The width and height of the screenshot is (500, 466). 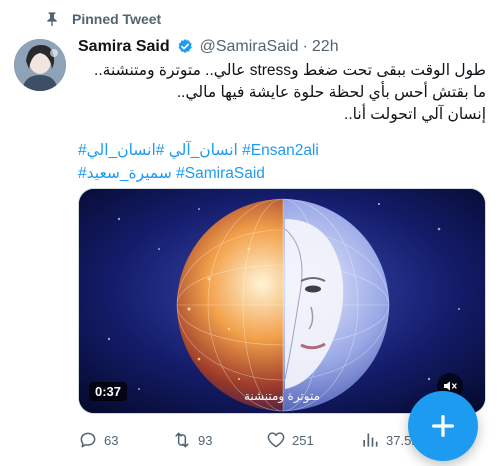 What do you see at coordinates (290, 440) in the screenshot?
I see `like-button: 251` at bounding box center [290, 440].